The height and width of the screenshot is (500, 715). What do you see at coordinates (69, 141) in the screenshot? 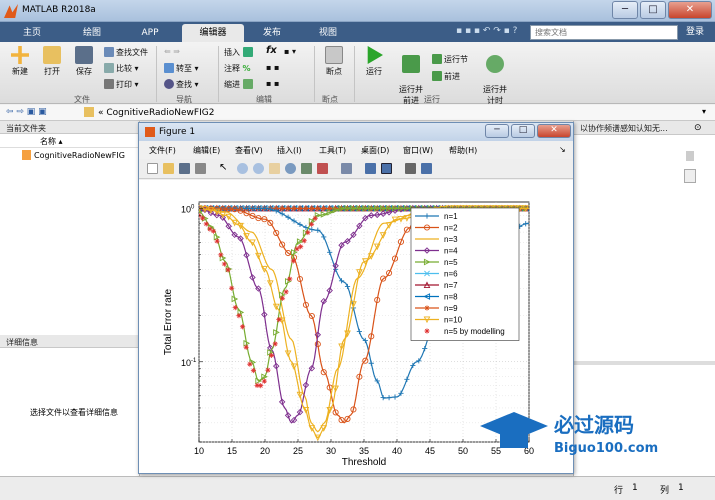
I see `column-header-name: 名称 ▴` at bounding box center [69, 141].